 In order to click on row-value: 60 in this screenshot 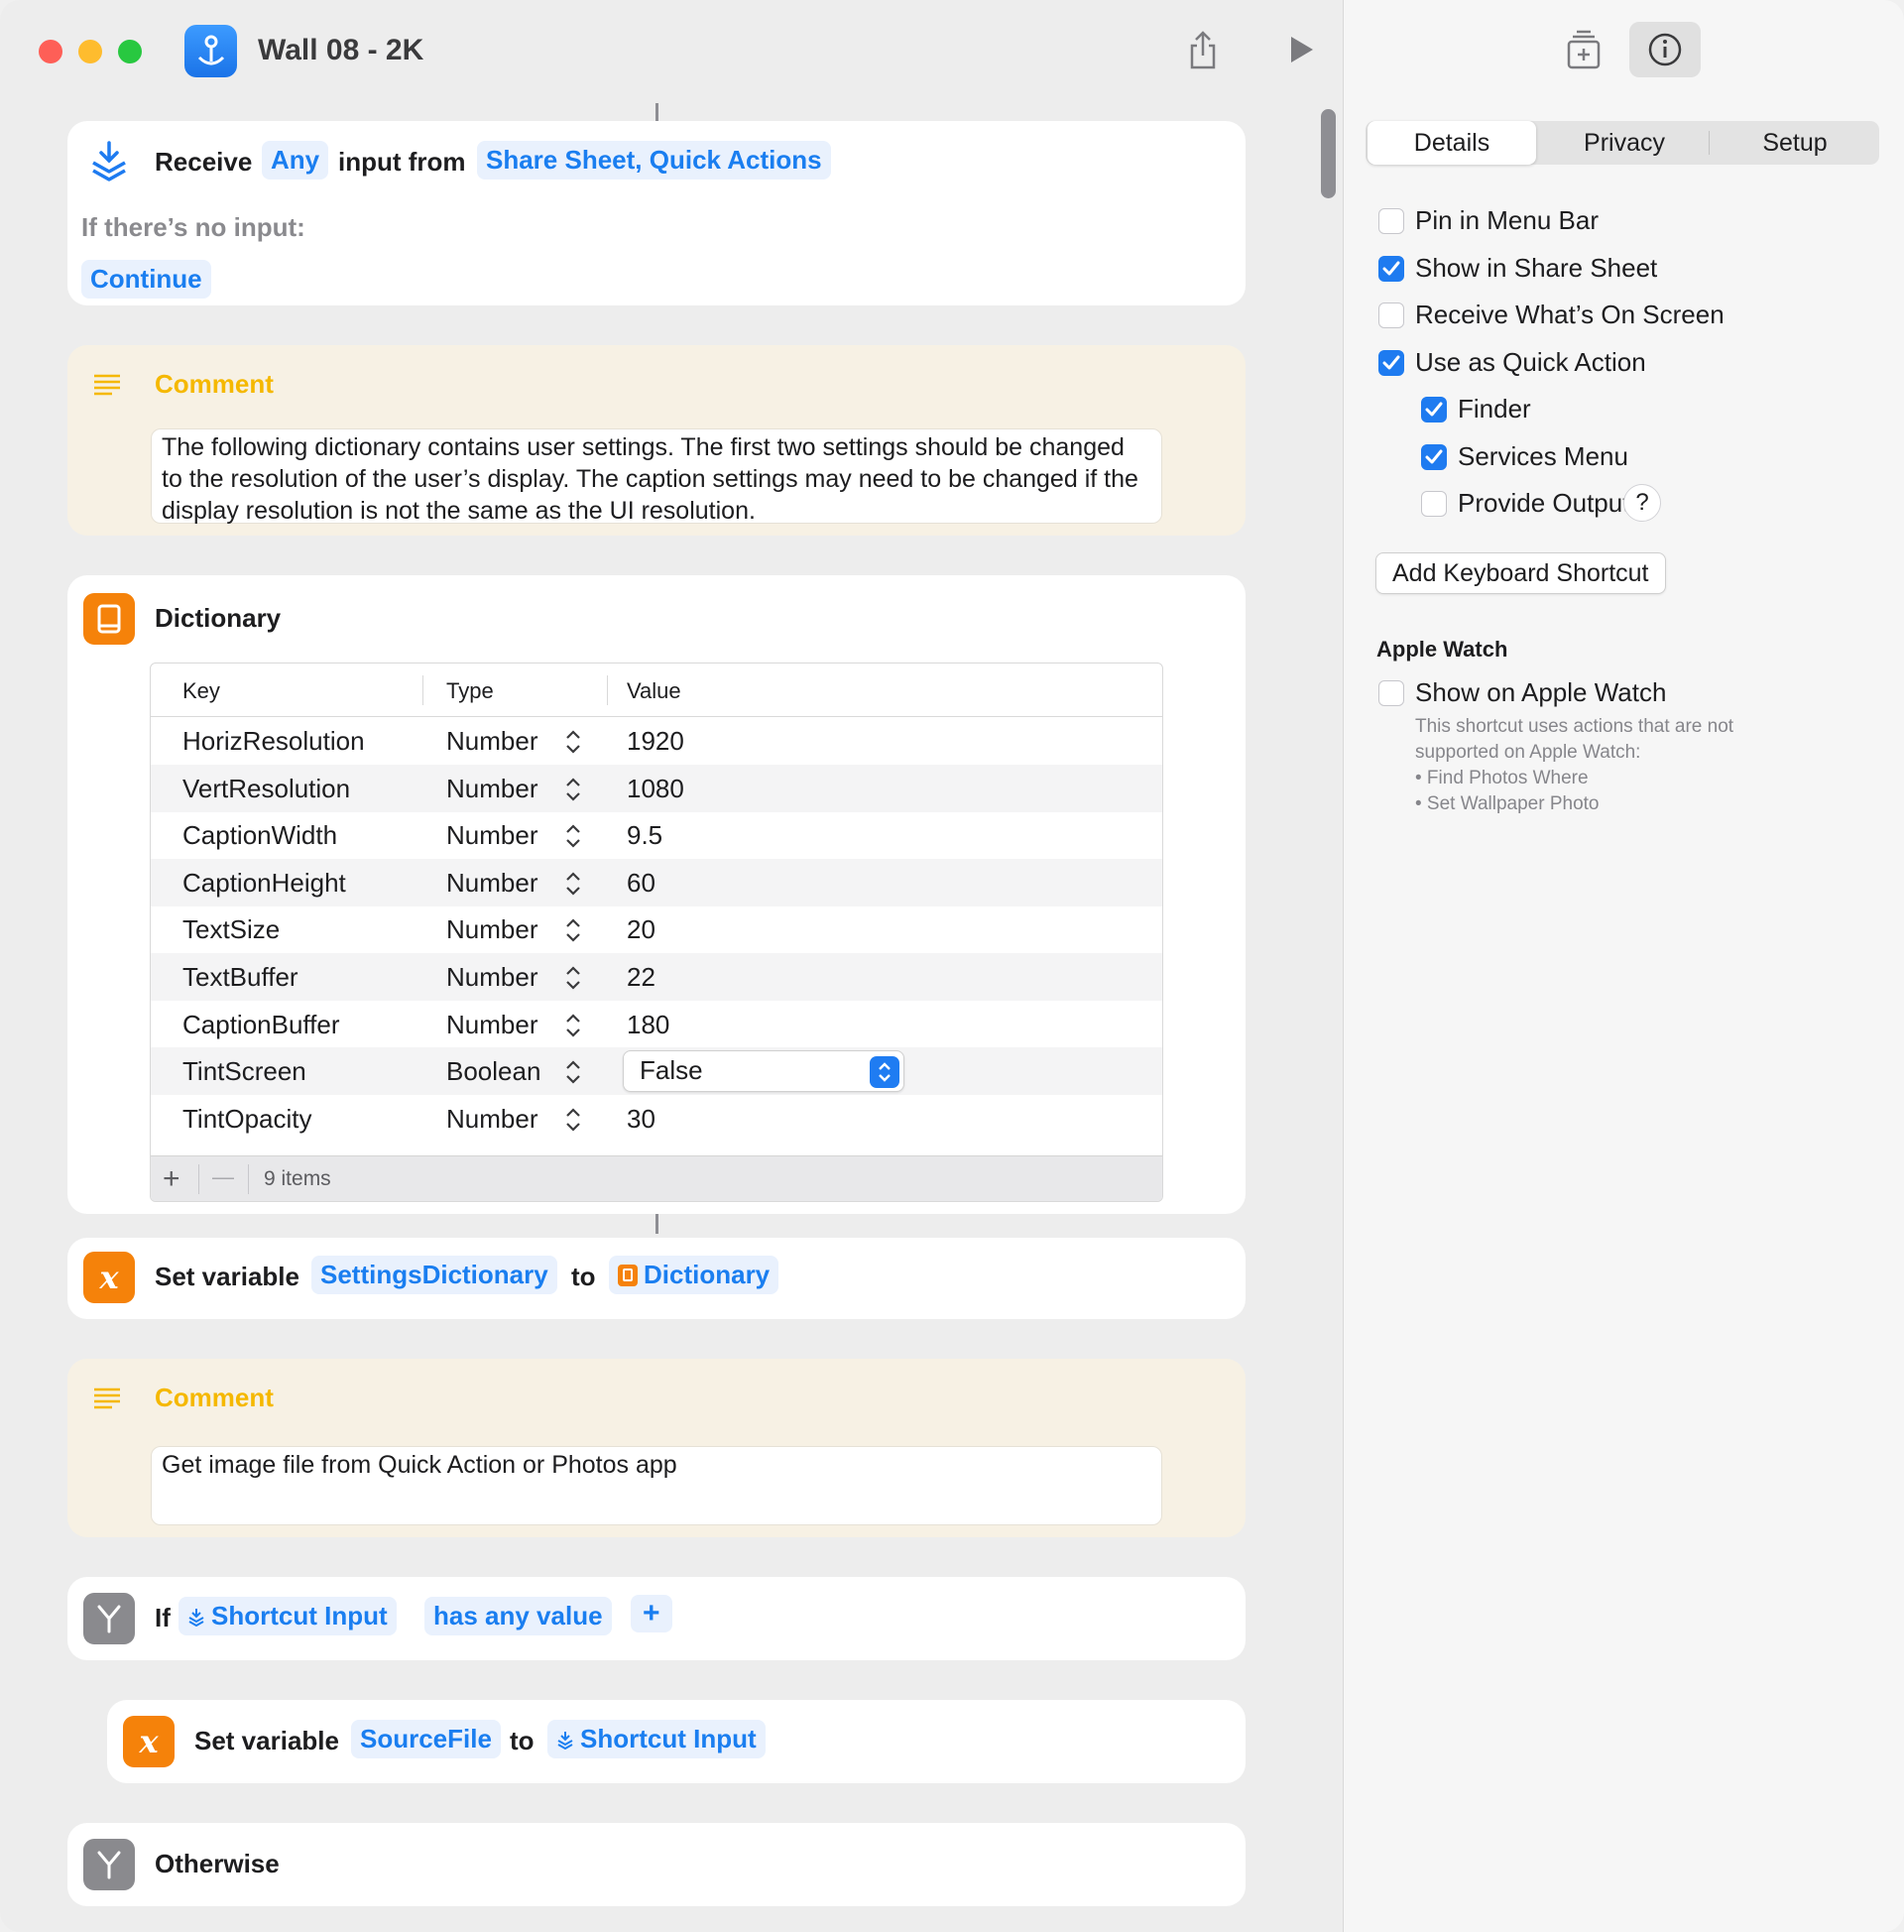, I will do `click(641, 883)`.